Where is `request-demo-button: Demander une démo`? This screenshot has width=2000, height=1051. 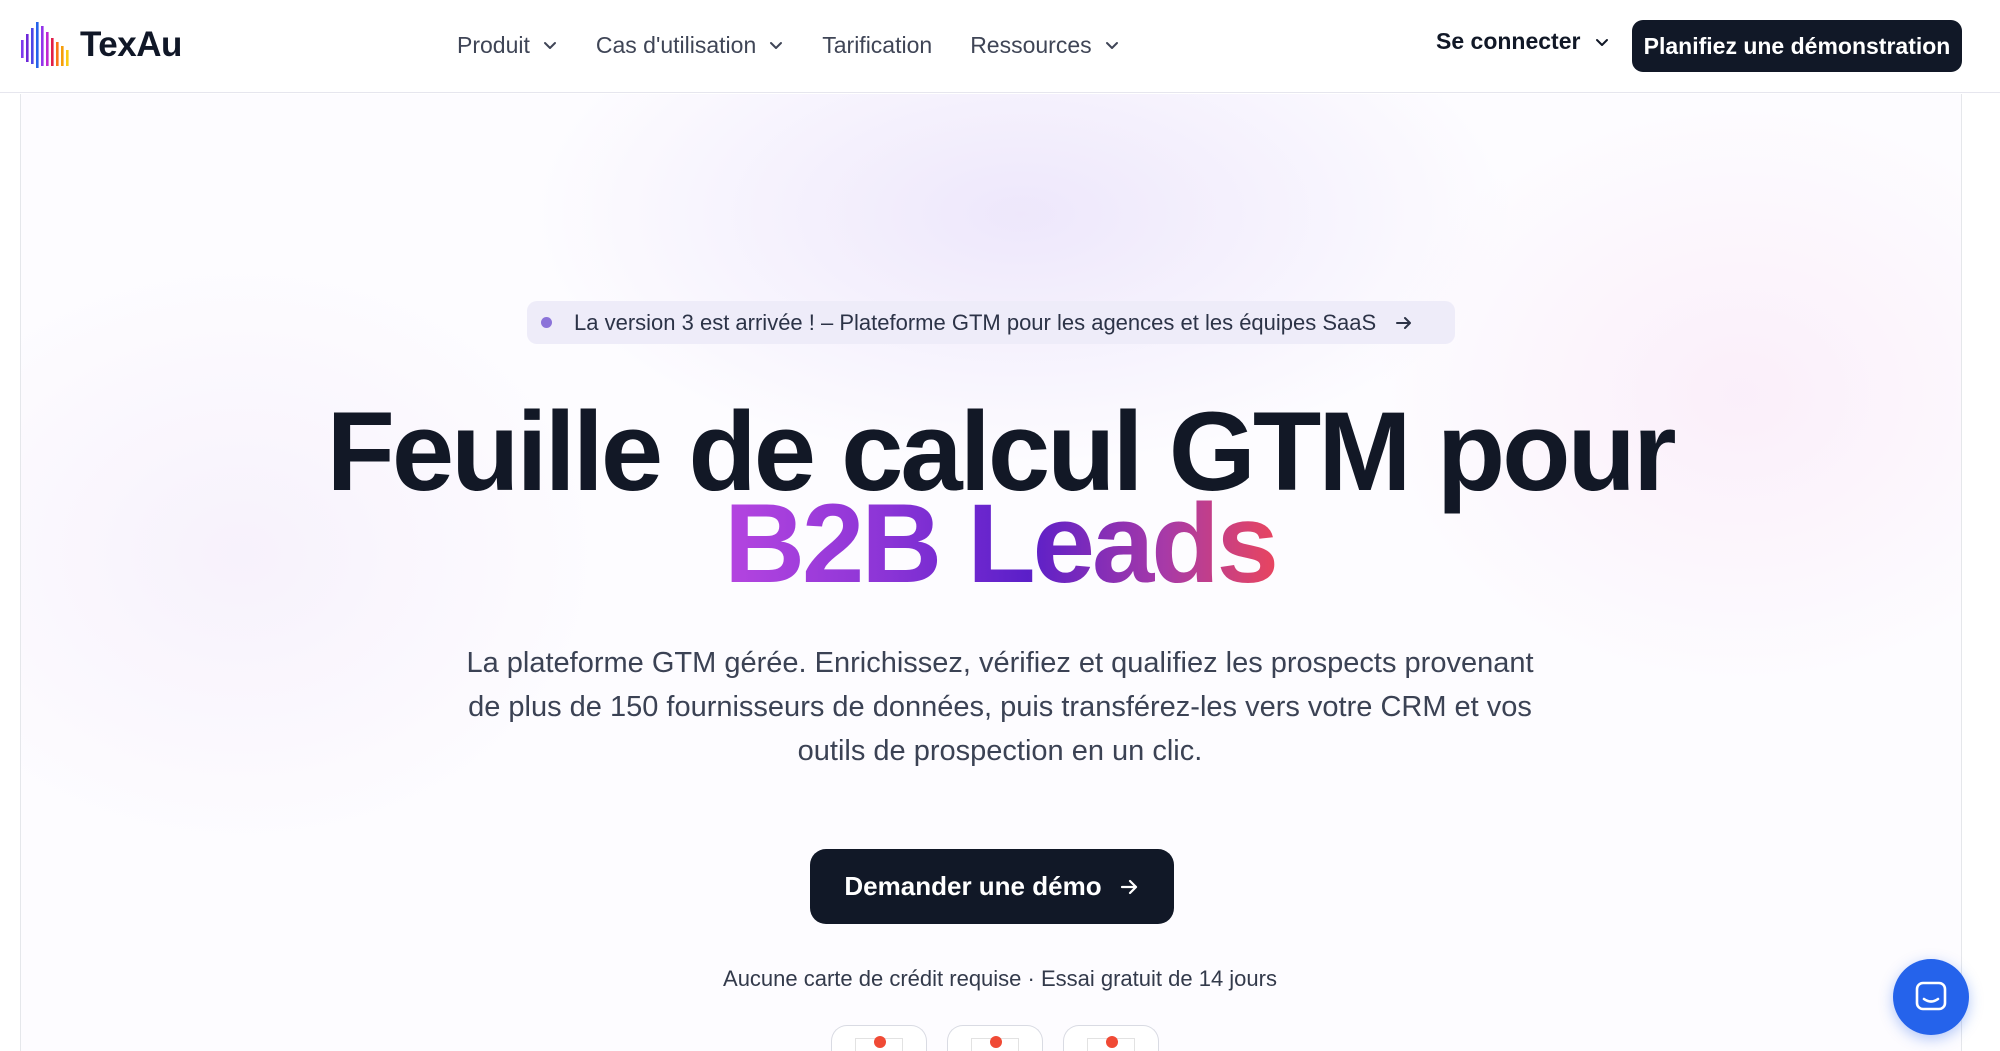
request-demo-button: Demander une démo is located at coordinates (992, 886).